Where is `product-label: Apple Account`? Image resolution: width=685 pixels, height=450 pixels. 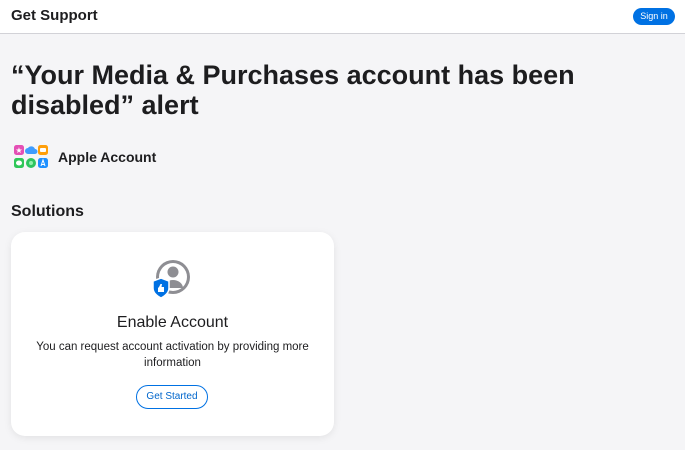
product-label: Apple Account is located at coordinates (107, 157).